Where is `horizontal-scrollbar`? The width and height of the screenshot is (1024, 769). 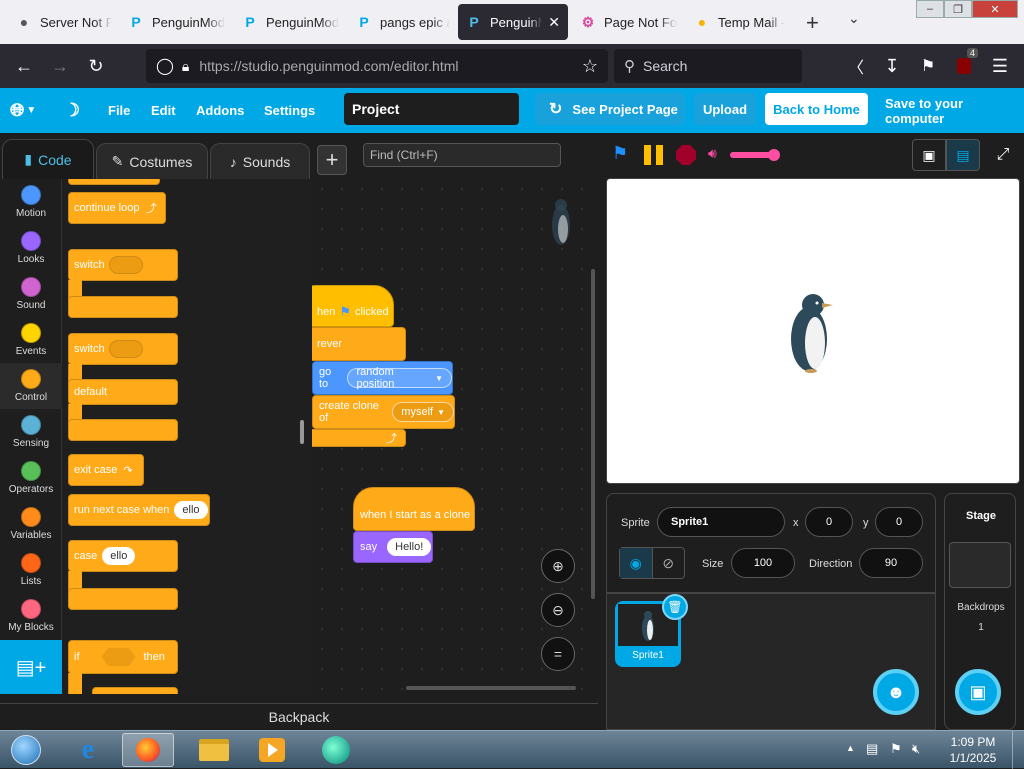 horizontal-scrollbar is located at coordinates (491, 688).